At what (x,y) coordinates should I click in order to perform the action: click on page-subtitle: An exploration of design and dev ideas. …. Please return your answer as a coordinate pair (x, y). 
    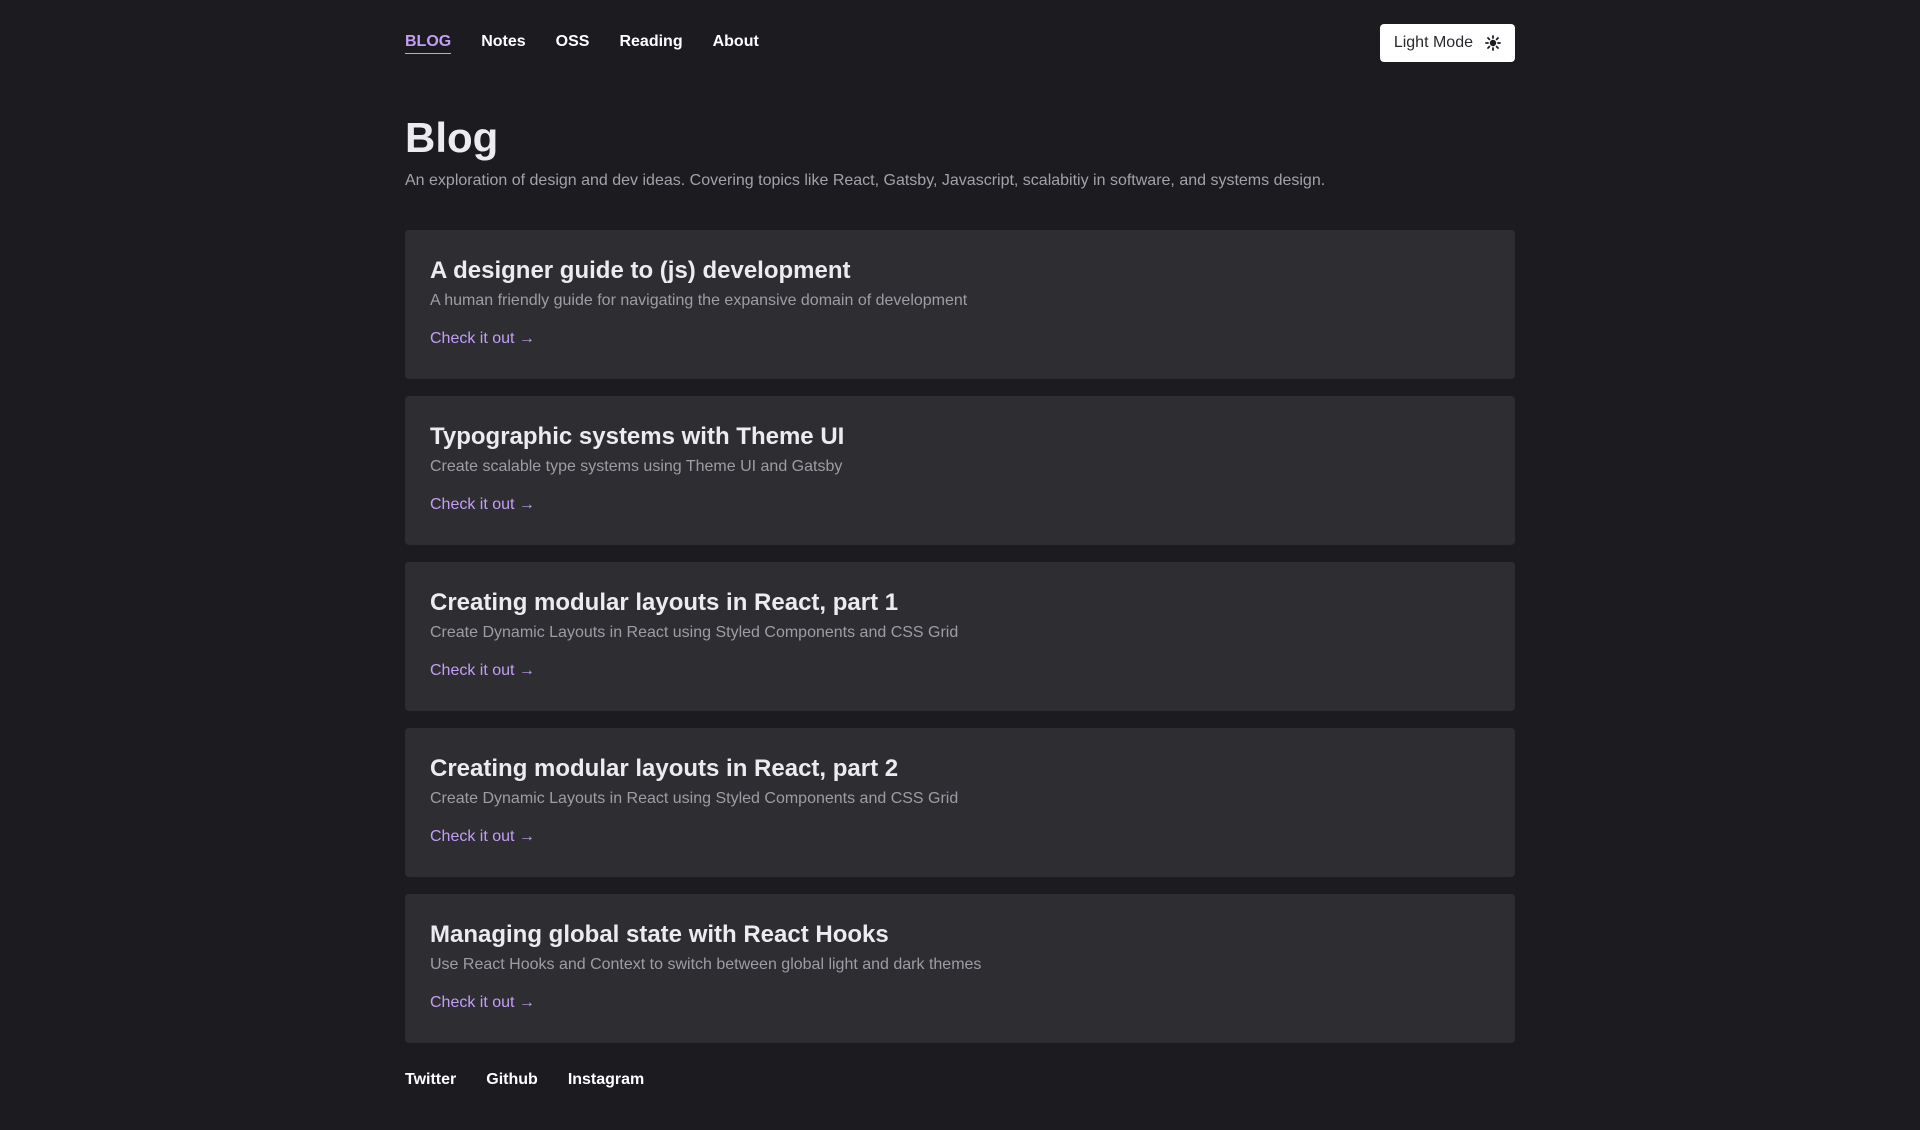
    Looking at the image, I should click on (865, 180).